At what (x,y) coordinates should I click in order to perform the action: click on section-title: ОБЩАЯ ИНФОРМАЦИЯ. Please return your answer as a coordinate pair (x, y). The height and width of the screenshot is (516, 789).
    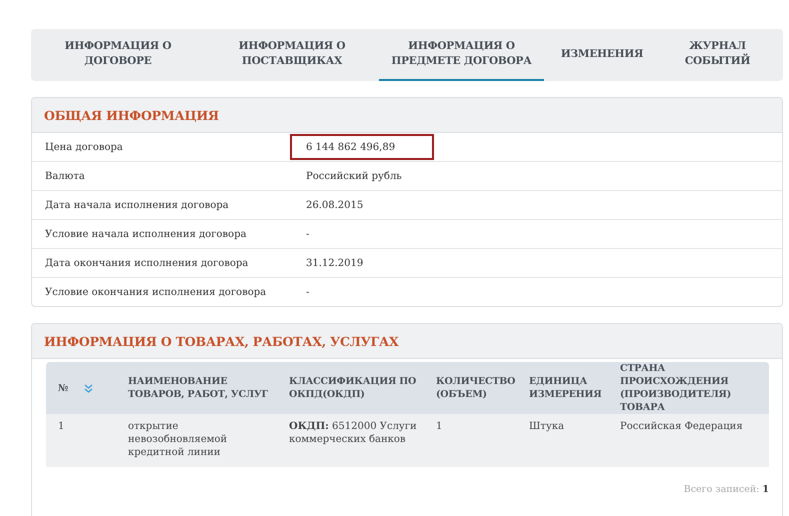
    Looking at the image, I should click on (131, 115).